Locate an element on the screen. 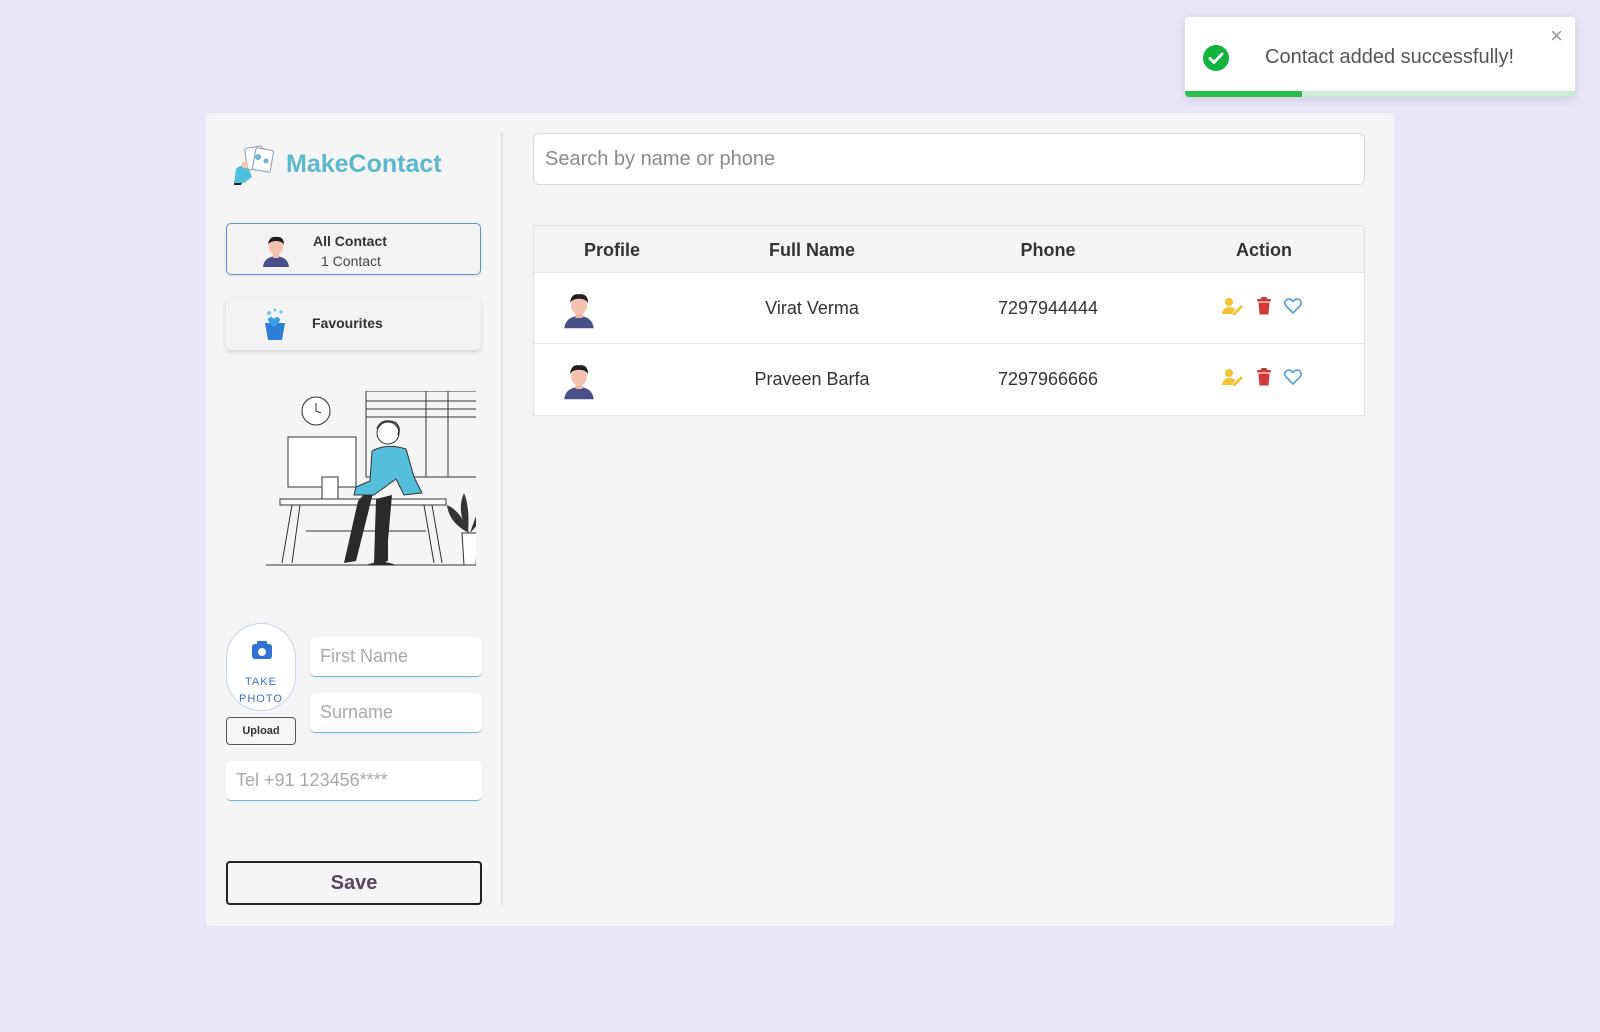 Image resolution: width=1600 pixels, height=1032 pixels. take-photo-button: TAKE PHOTO is located at coordinates (261, 667).